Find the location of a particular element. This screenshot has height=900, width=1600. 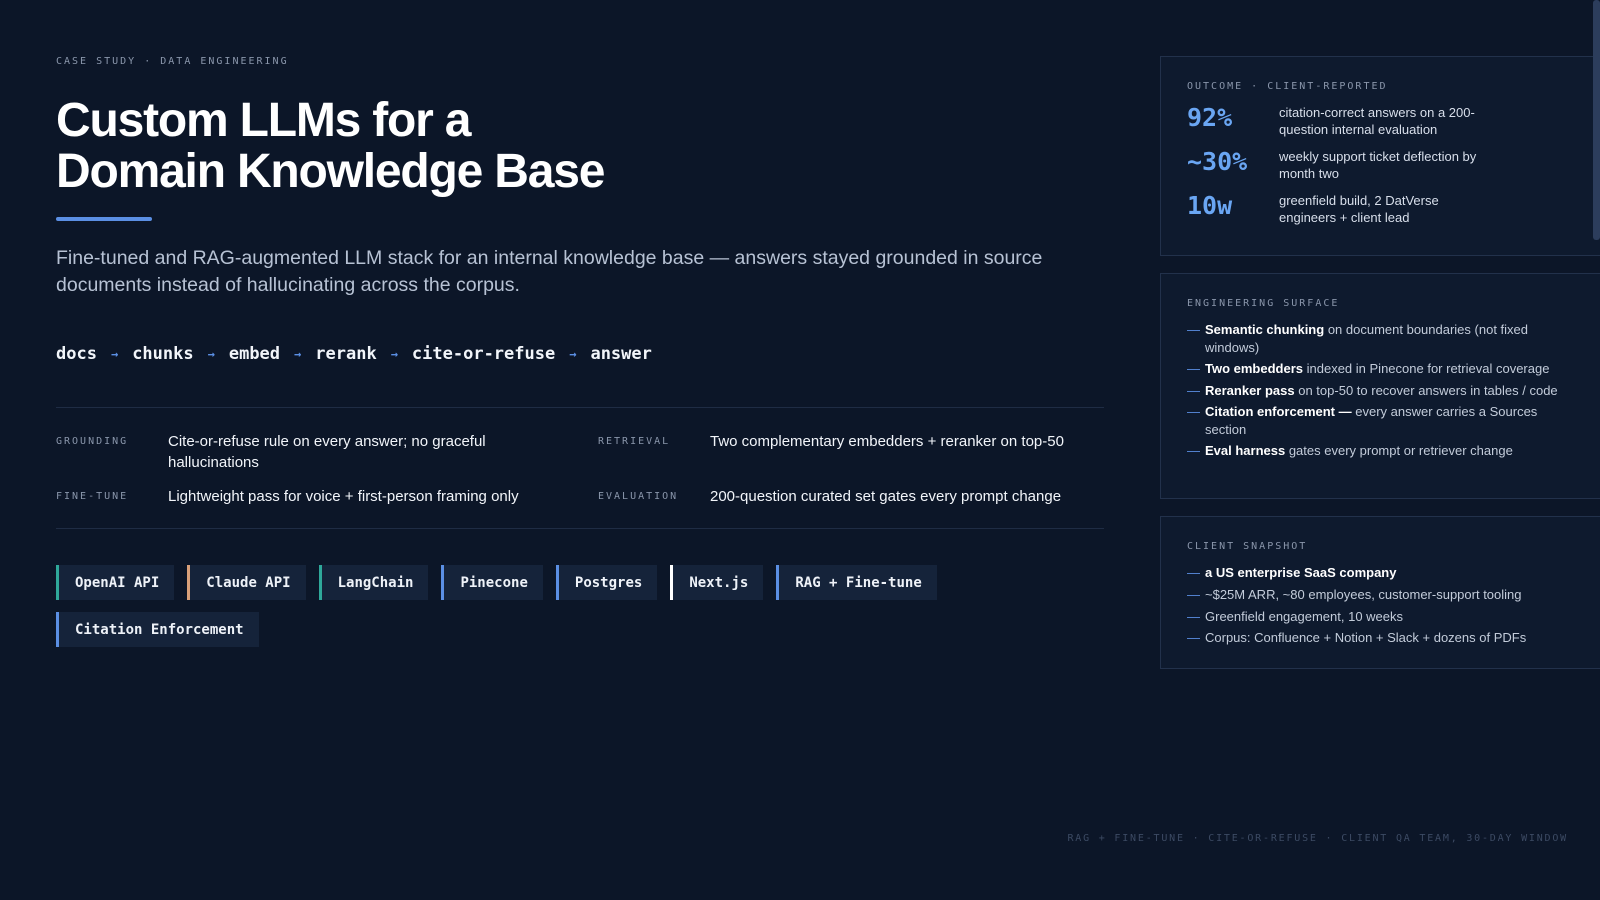

item-strong: Eval harness is located at coordinates (1245, 450).